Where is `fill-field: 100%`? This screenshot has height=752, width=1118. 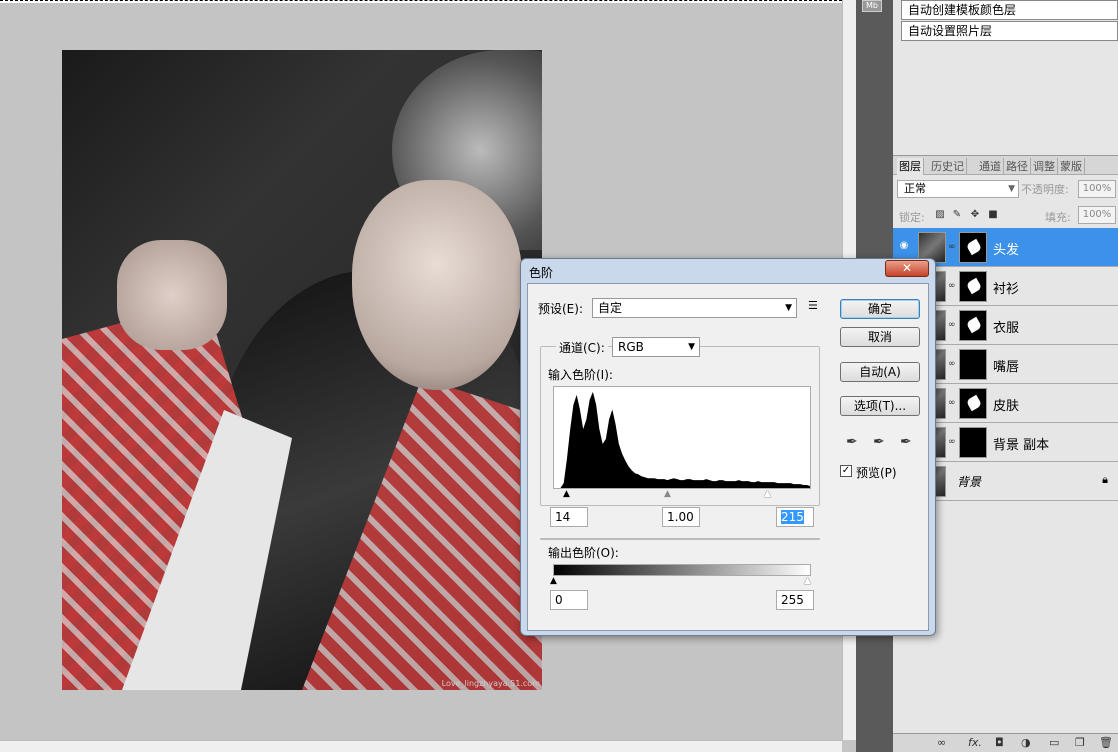
fill-field: 100% is located at coordinates (1097, 215).